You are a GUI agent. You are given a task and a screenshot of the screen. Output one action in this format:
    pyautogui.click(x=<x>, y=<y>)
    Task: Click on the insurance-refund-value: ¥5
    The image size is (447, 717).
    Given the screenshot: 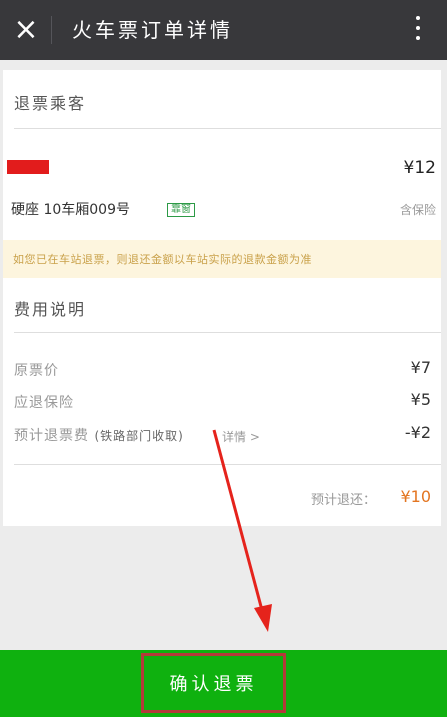 What is the action you would take?
    pyautogui.click(x=420, y=399)
    